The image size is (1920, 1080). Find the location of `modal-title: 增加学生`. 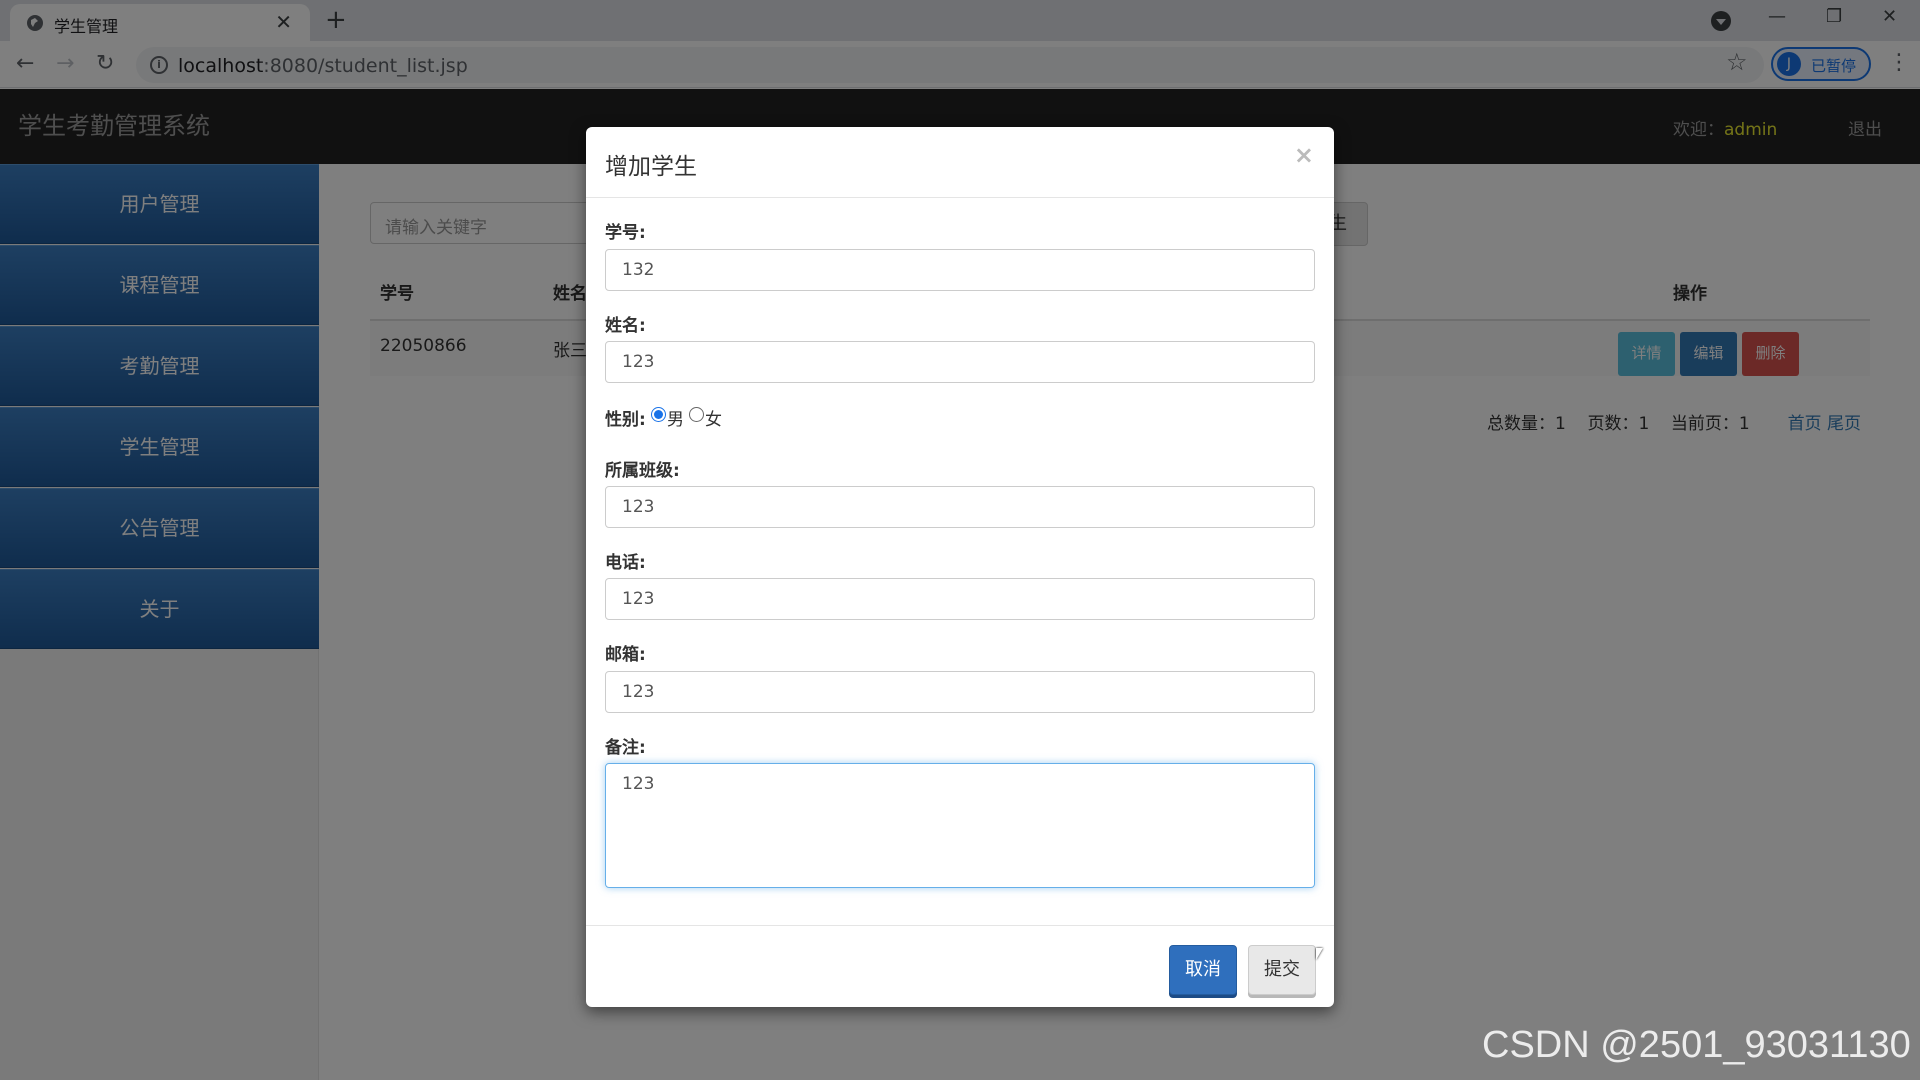

modal-title: 增加学生 is located at coordinates (651, 167).